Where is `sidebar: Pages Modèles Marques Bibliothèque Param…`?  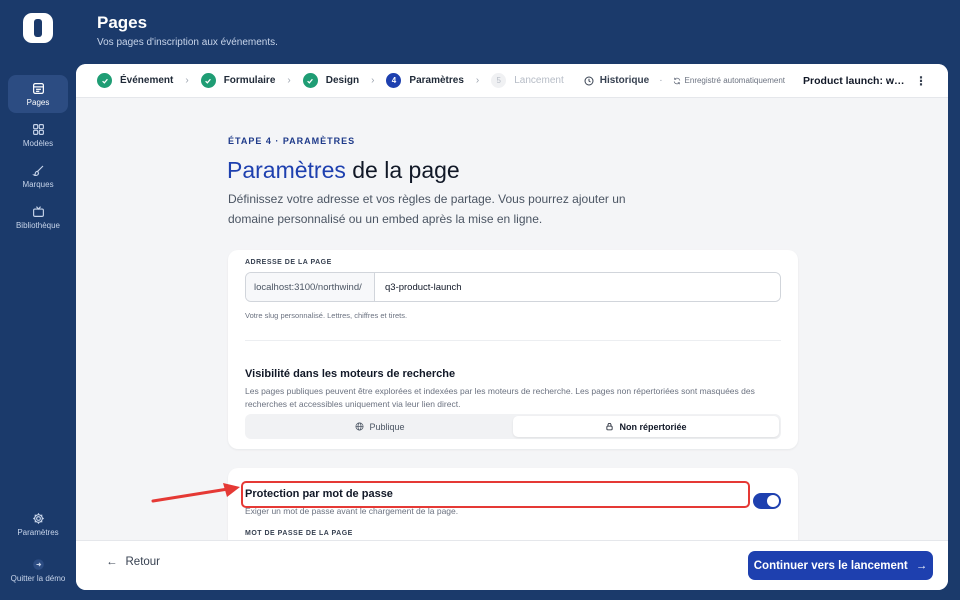
sidebar: Pages Modèles Marques Bibliothèque Param… is located at coordinates (38, 300).